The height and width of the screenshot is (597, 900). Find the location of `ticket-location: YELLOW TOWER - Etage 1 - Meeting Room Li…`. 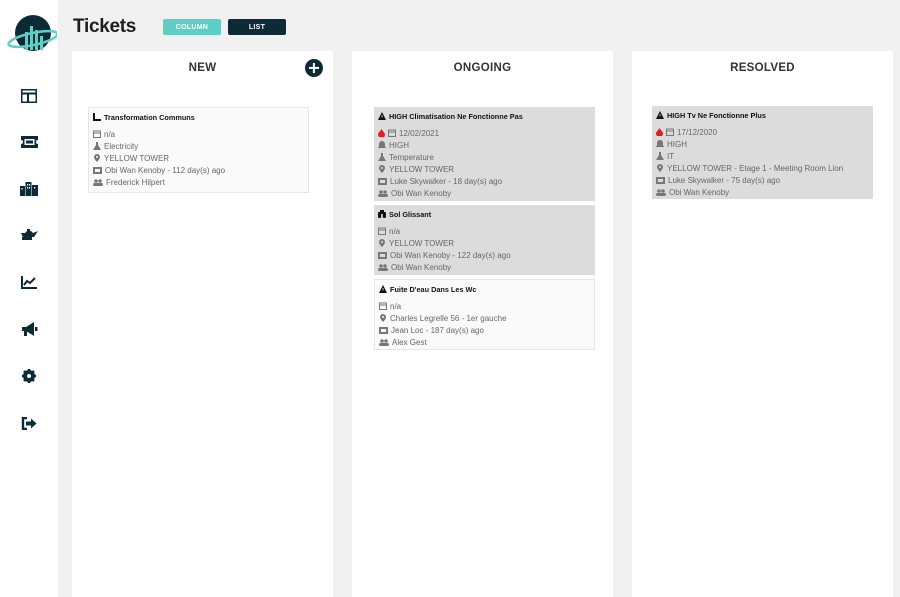

ticket-location: YELLOW TOWER - Etage 1 - Meeting Room Li… is located at coordinates (755, 168).